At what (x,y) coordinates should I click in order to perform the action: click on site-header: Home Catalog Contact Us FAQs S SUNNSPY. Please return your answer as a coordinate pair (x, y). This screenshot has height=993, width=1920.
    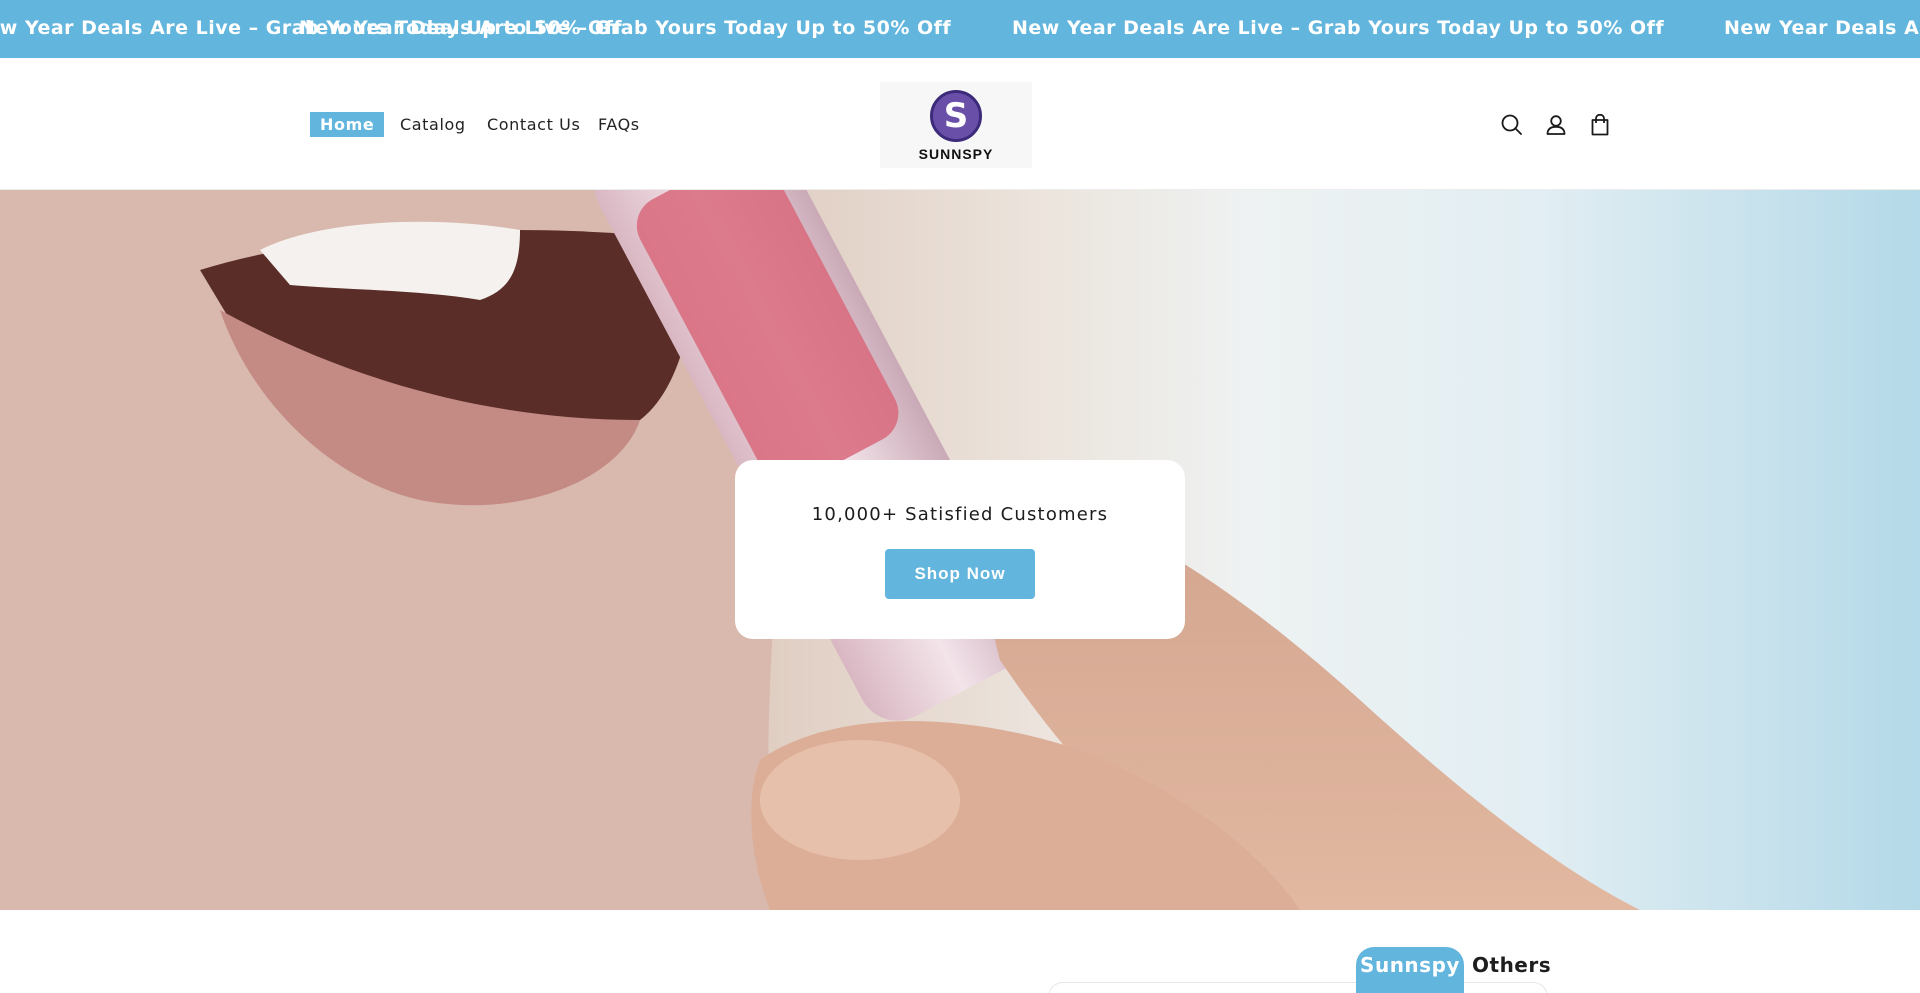
    Looking at the image, I should click on (960, 124).